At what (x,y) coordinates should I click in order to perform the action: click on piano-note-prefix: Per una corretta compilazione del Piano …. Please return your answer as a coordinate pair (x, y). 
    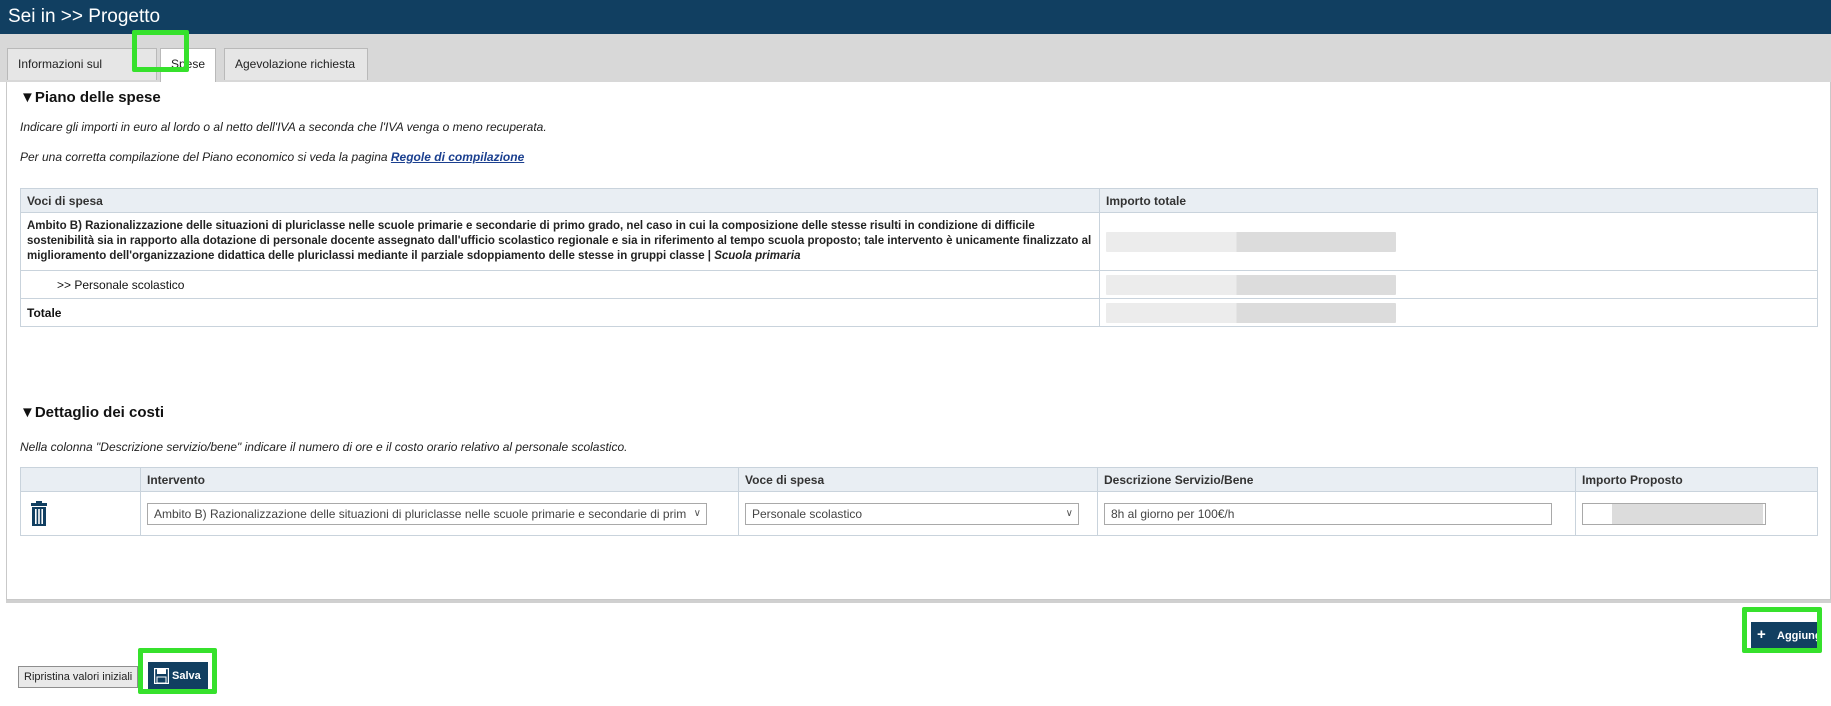
    Looking at the image, I should click on (205, 157).